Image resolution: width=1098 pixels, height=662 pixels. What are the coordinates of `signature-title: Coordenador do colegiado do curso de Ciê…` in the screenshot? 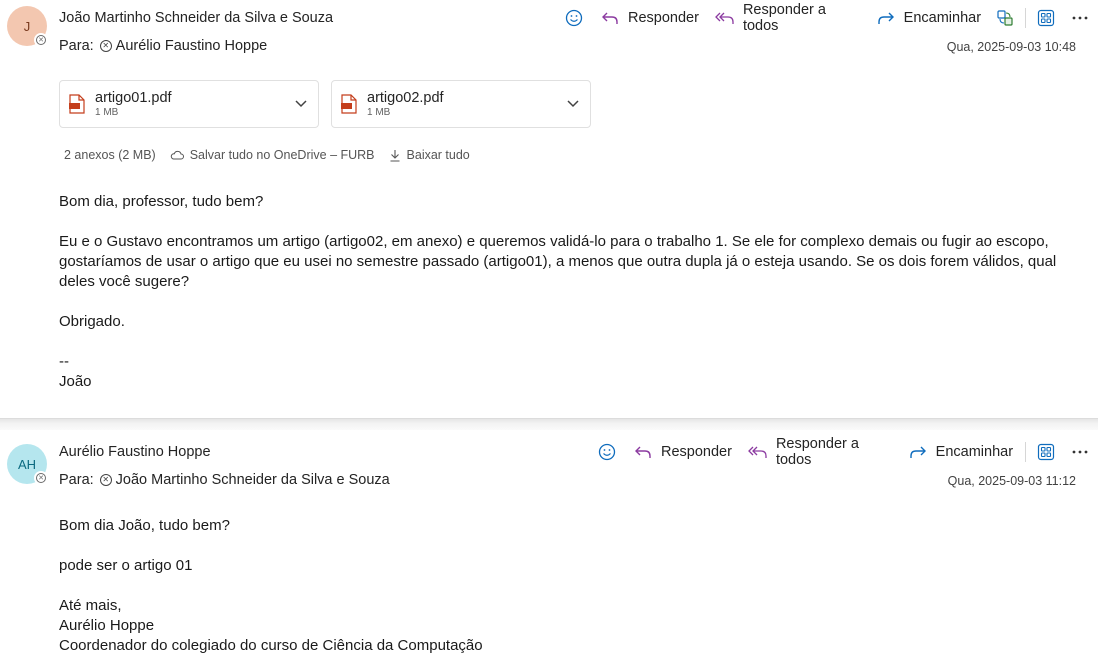 It's located at (271, 645).